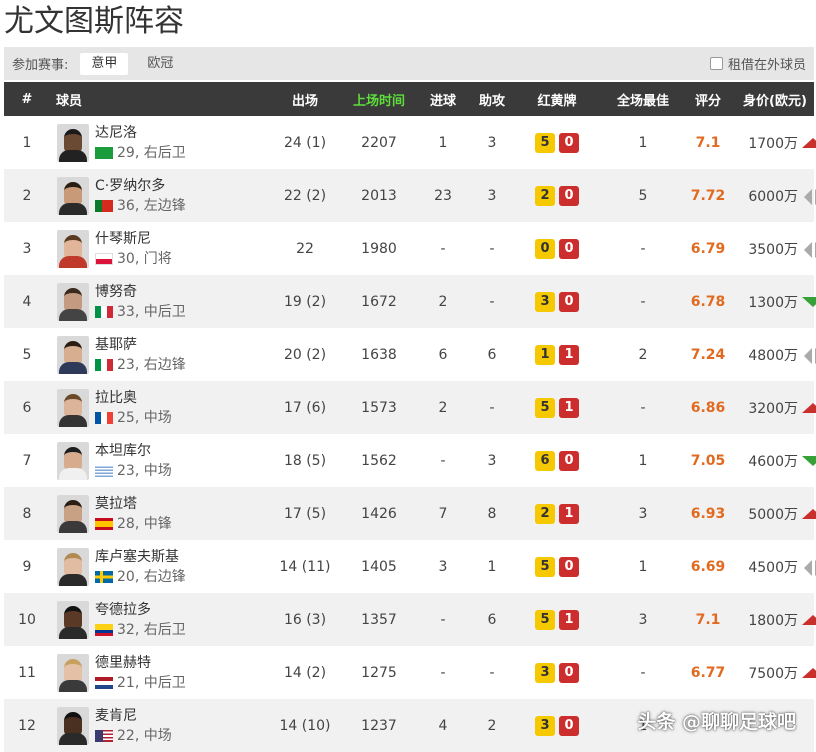 The width and height of the screenshot is (816, 752). I want to click on cards: 3 0, so click(557, 672).